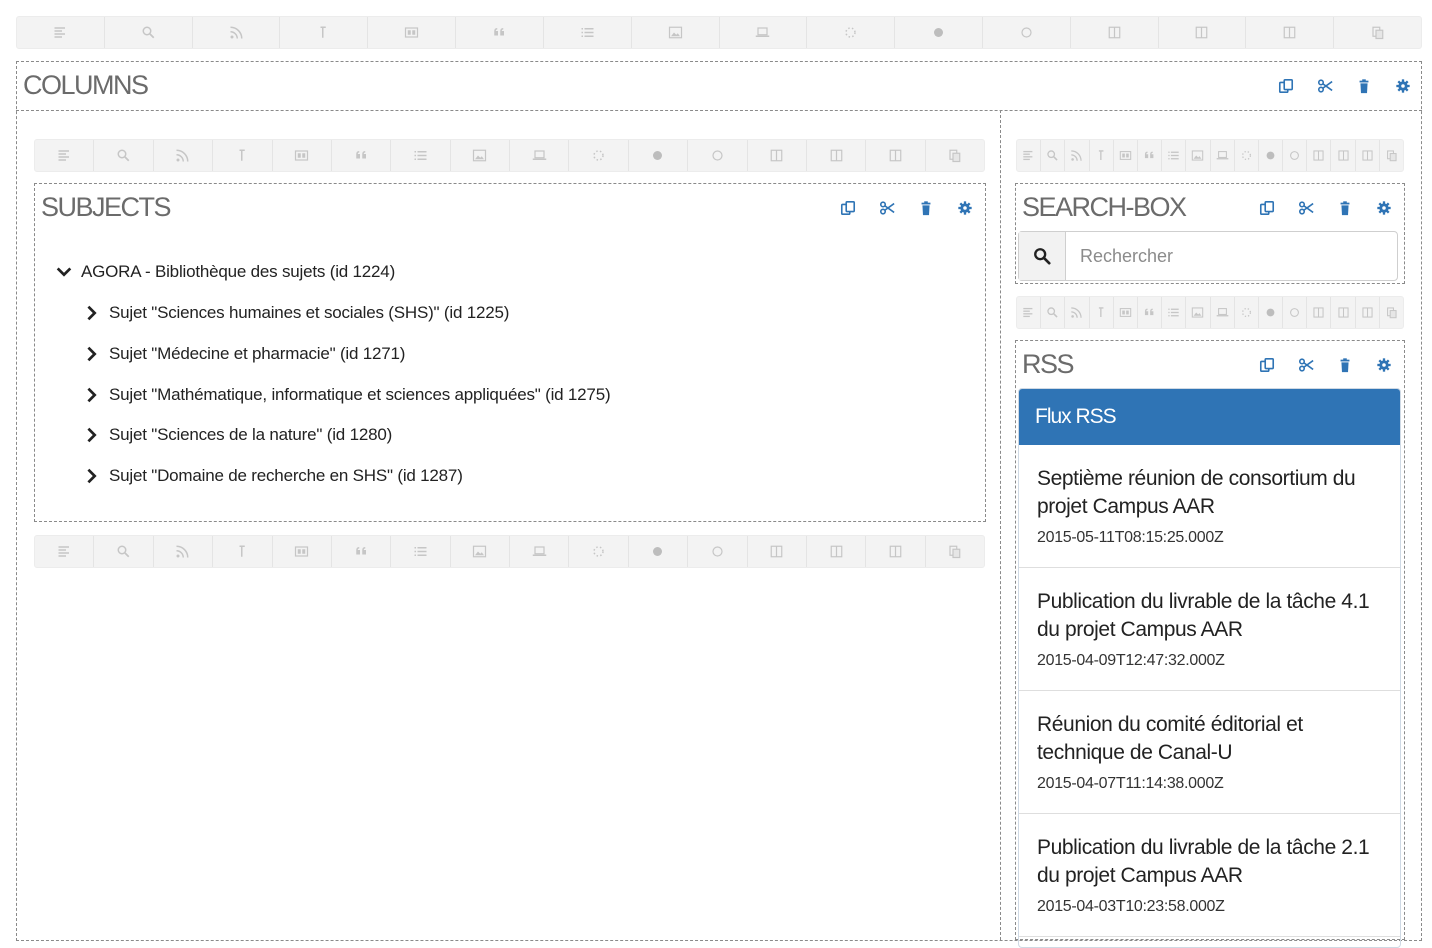 Image resolution: width=1432 pixels, height=948 pixels. I want to click on search-input, so click(1231, 256).